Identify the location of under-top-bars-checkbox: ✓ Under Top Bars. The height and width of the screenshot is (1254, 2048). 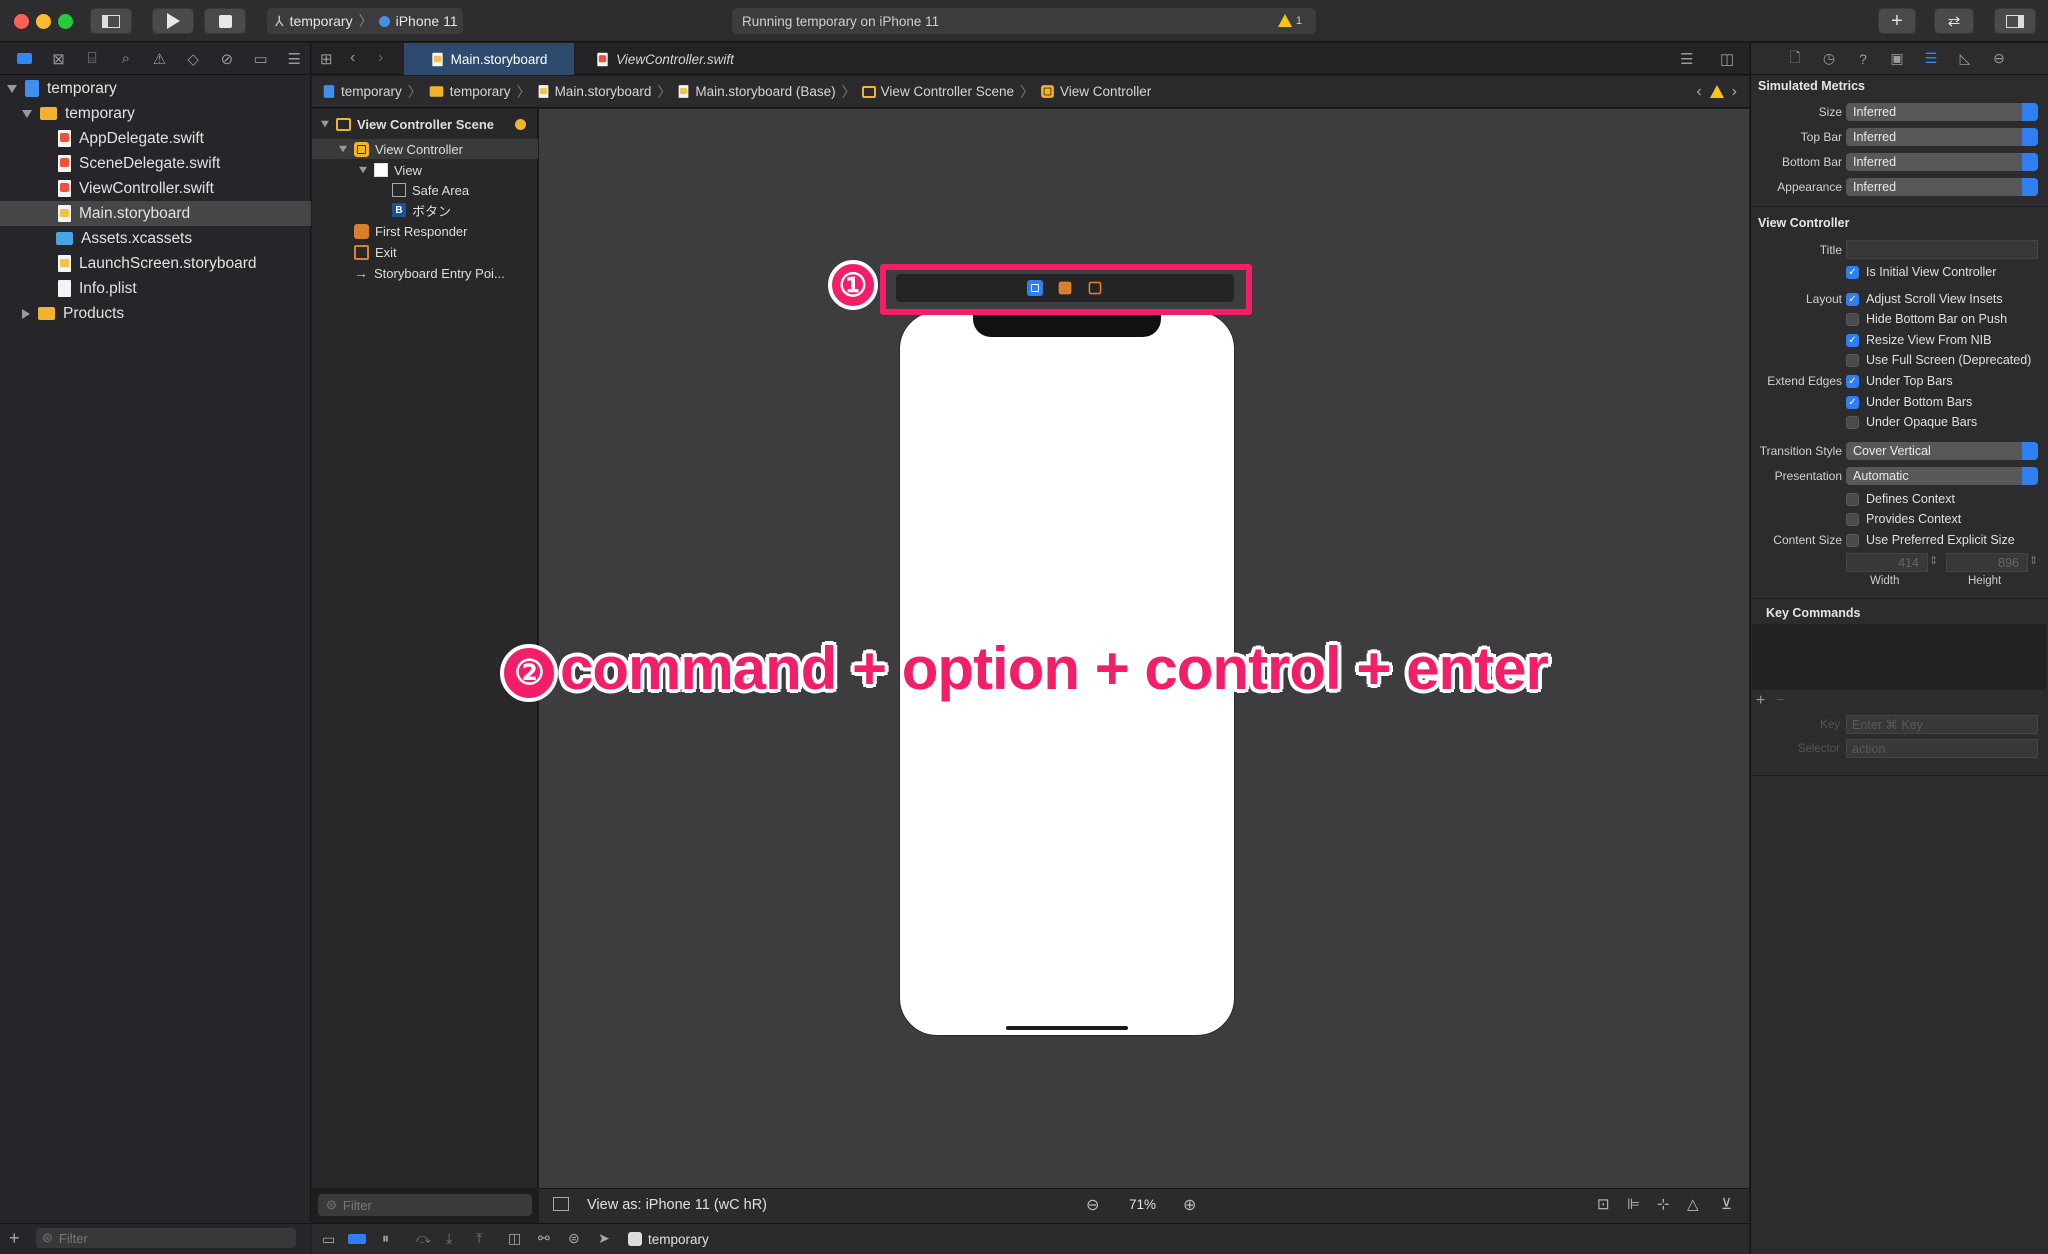
(1899, 381).